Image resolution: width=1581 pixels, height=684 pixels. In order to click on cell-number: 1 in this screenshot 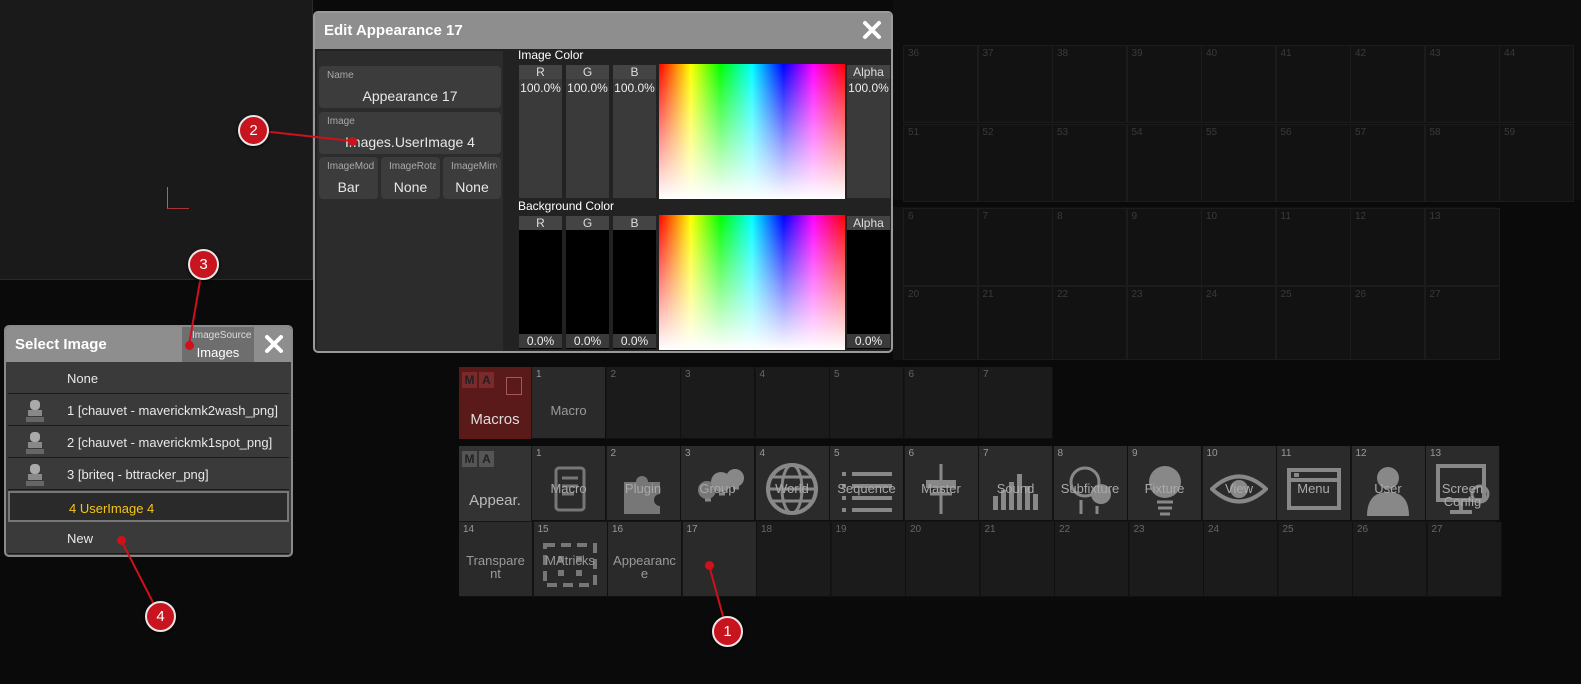, I will do `click(539, 374)`.